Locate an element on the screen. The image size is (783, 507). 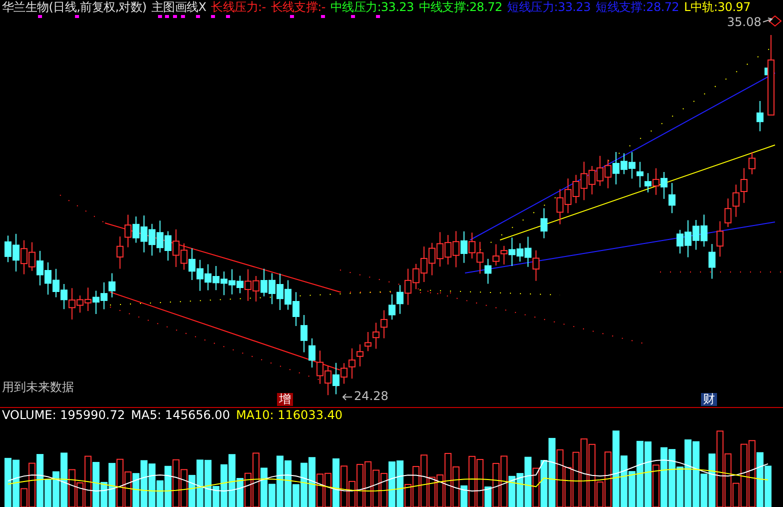
arrow-icon is located at coordinates (347, 397).